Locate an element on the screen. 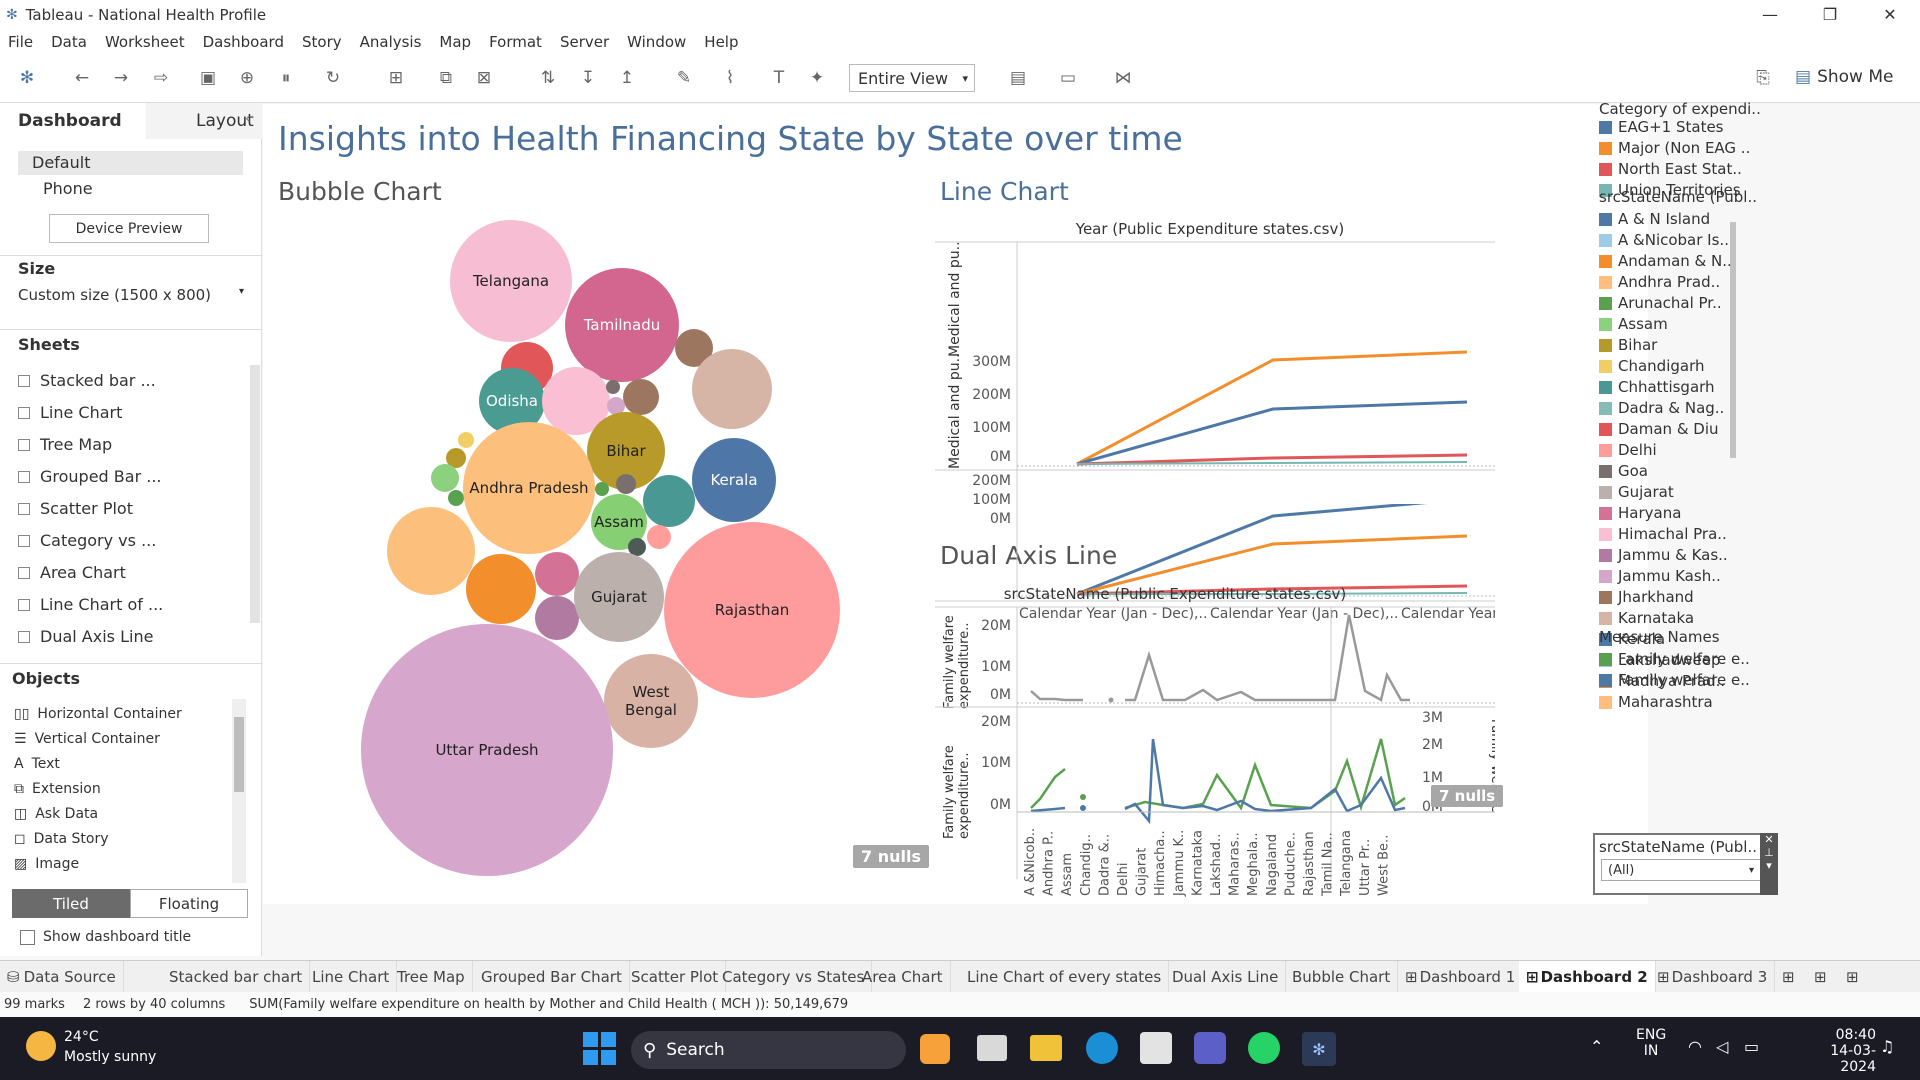  menu-dashboard: Dashboard is located at coordinates (244, 42).